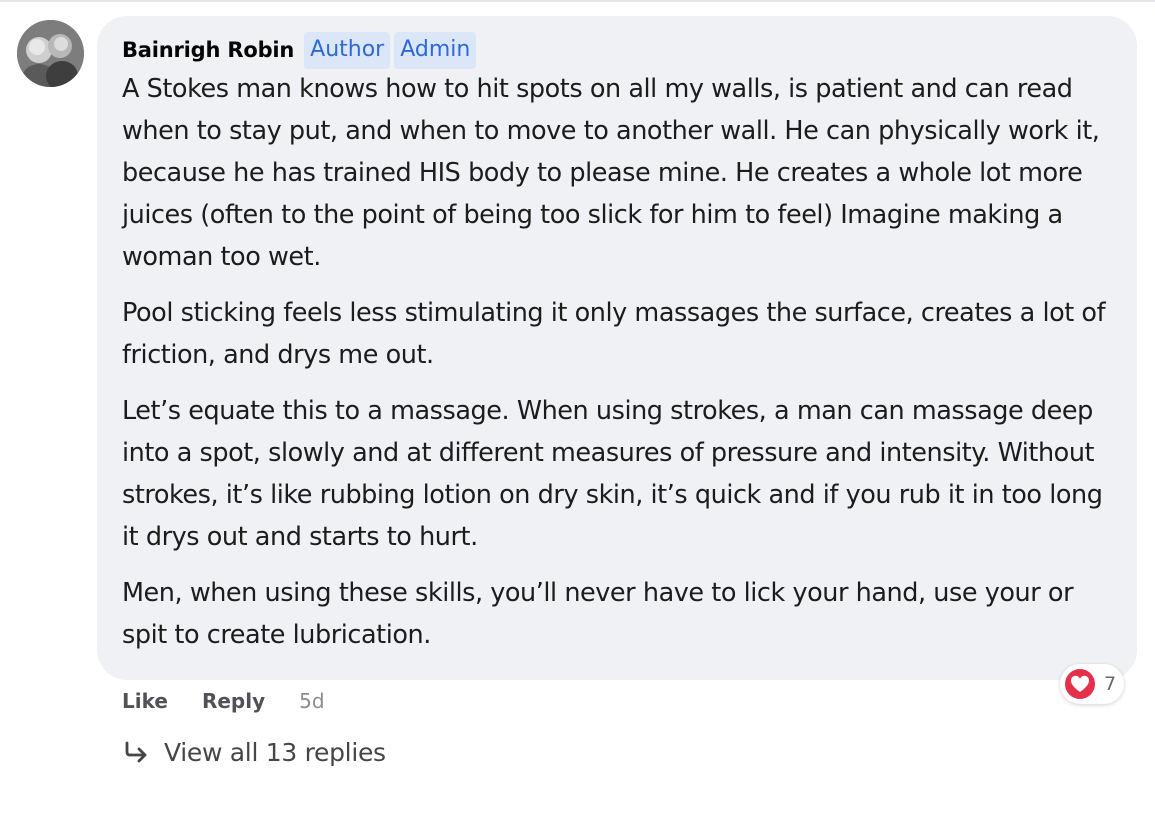  What do you see at coordinates (435, 50) in the screenshot?
I see `admin-badge: Admin` at bounding box center [435, 50].